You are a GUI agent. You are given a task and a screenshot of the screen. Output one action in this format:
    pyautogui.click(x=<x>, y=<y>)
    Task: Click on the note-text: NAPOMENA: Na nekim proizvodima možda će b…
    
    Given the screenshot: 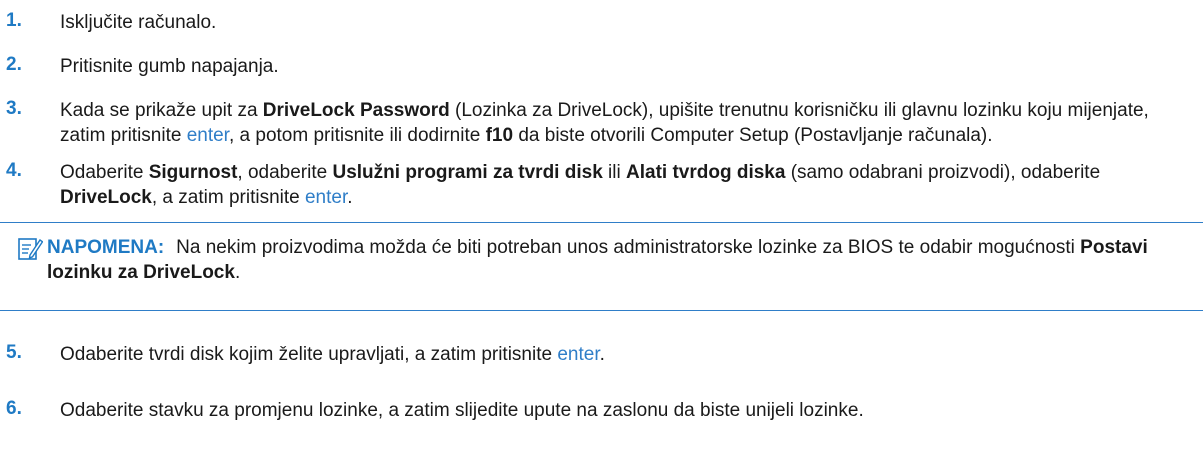 What is the action you would take?
    pyautogui.click(x=623, y=260)
    